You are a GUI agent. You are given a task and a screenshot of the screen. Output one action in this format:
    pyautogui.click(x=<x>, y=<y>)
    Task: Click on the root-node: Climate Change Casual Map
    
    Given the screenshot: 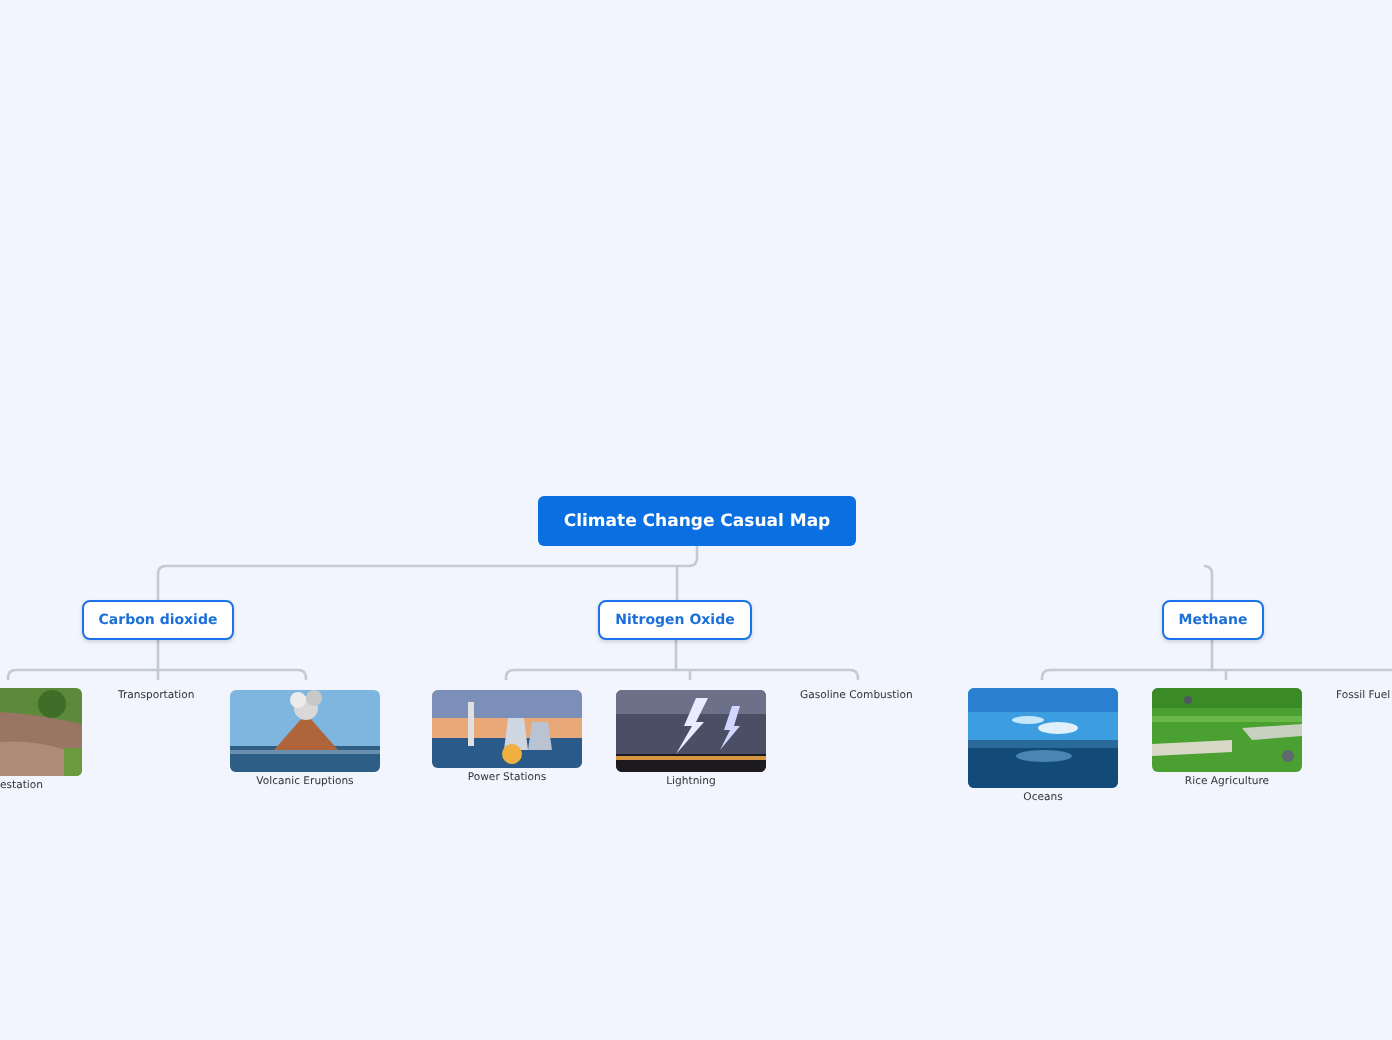 What is the action you would take?
    pyautogui.click(x=697, y=521)
    